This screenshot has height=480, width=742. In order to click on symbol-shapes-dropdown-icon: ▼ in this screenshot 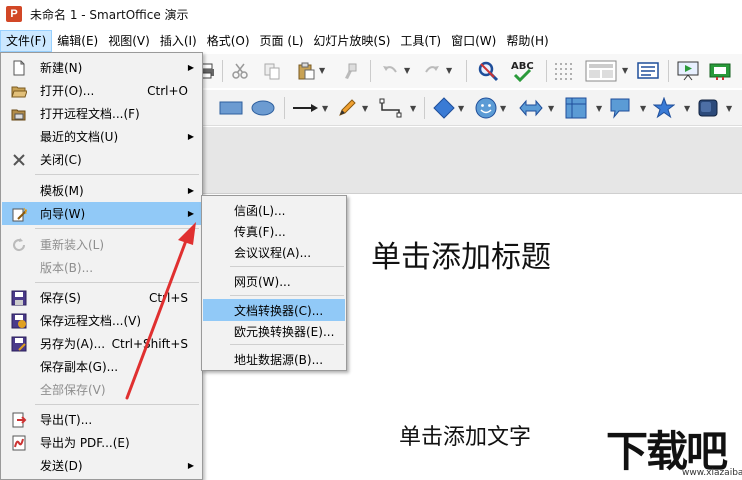, I will do `click(503, 108)`.